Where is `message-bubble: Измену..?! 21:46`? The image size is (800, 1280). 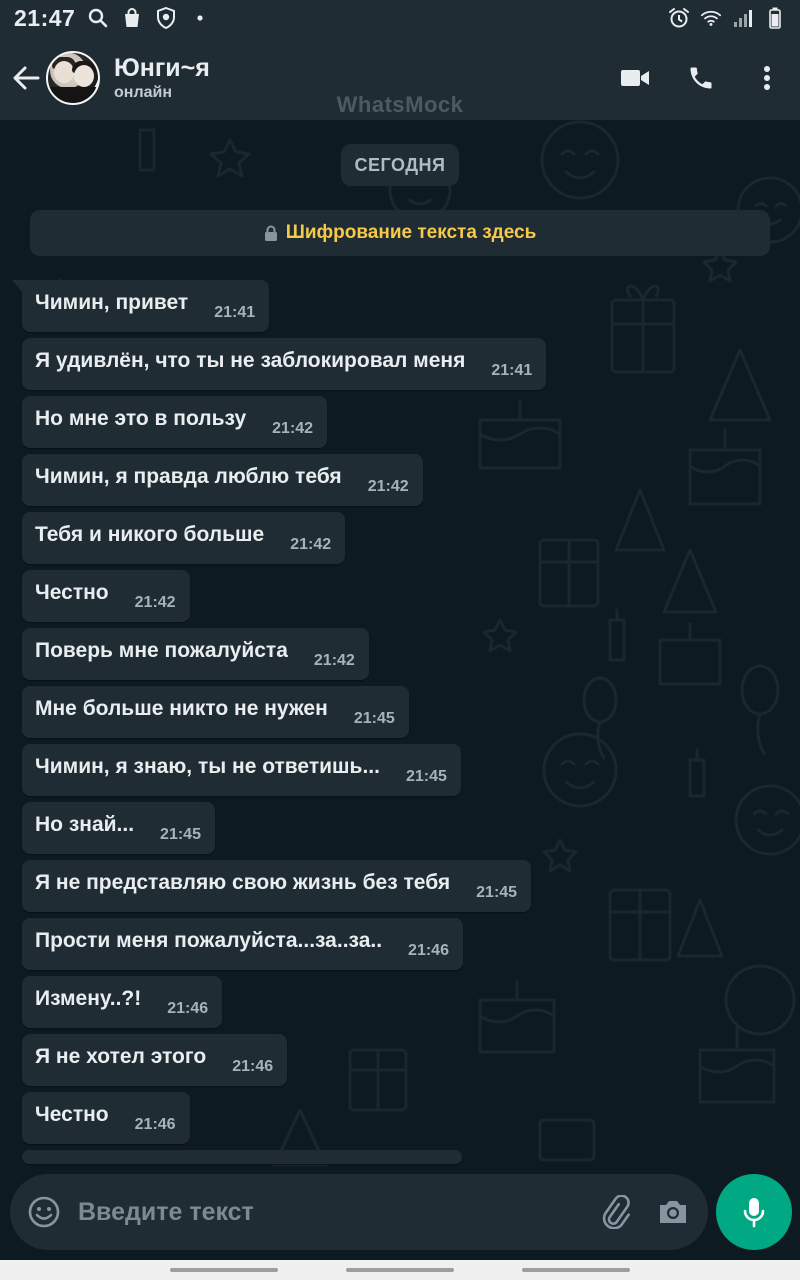 message-bubble: Измену..?! 21:46 is located at coordinates (122, 1002).